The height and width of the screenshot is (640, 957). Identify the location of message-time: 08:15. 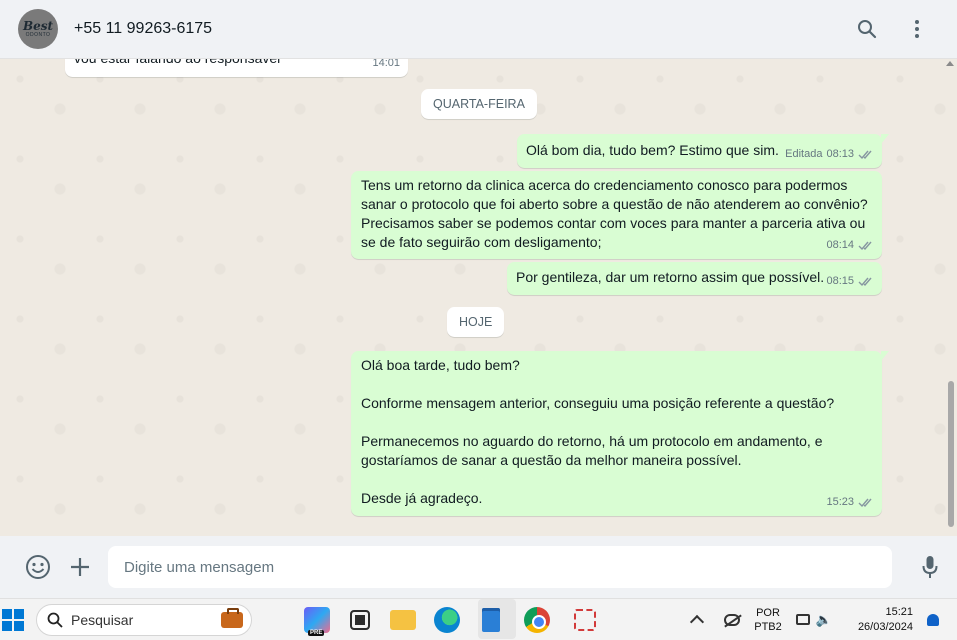
(840, 281).